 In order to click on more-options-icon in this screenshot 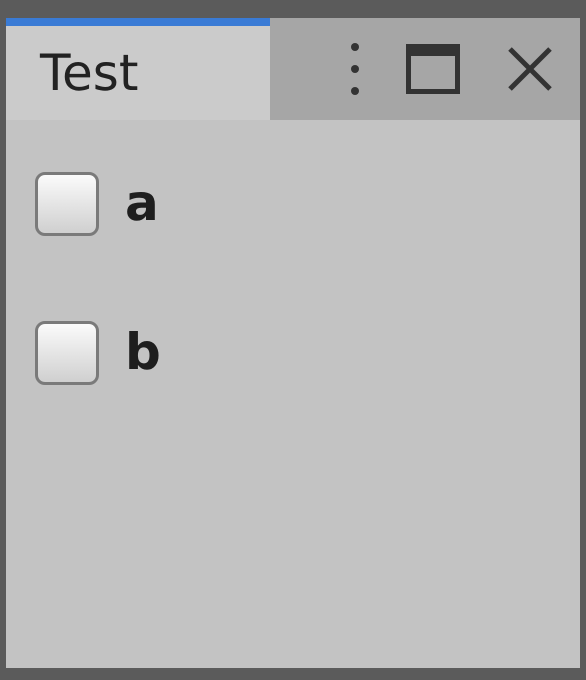, I will do `click(355, 69)`.